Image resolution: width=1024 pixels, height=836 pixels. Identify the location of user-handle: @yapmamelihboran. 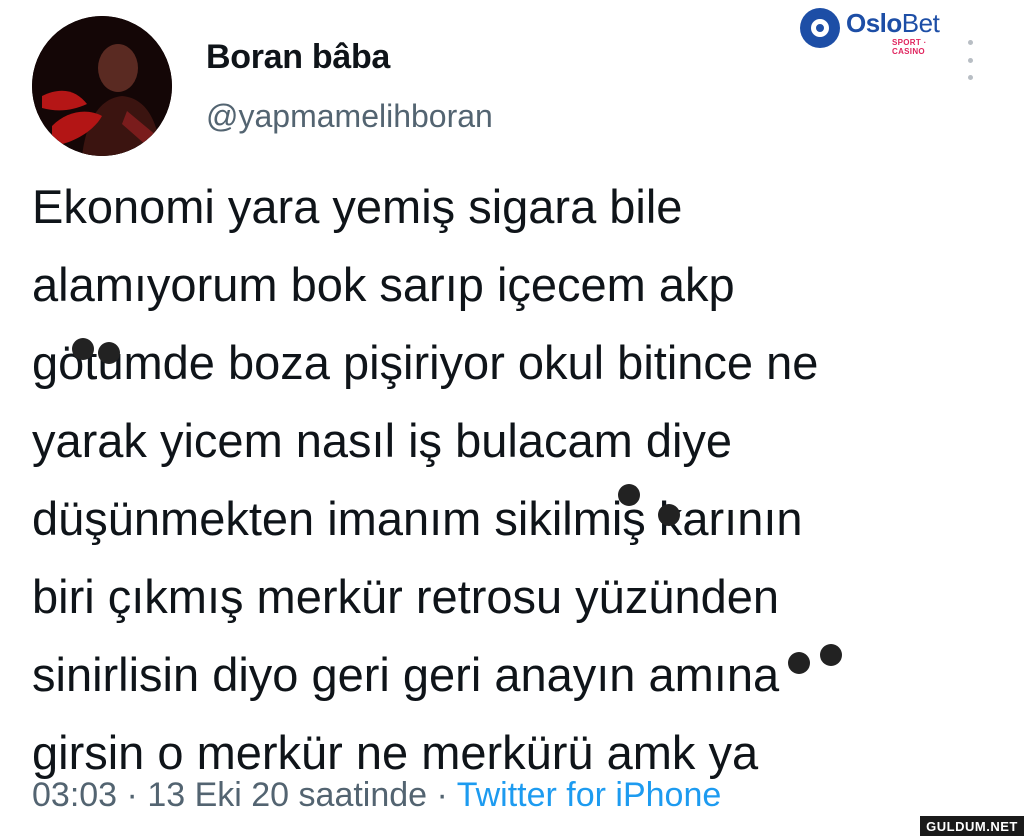
(349, 116).